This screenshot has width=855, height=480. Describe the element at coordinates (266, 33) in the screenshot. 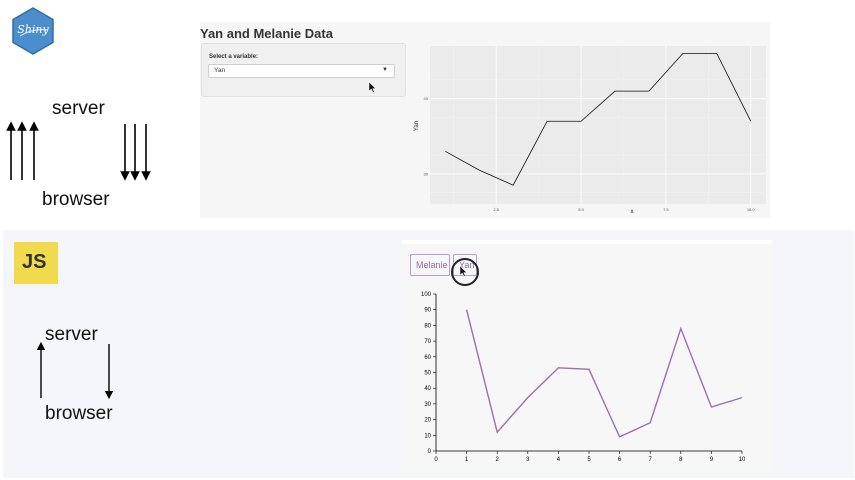

I see `app-title: Yan and Melanie Data` at that location.